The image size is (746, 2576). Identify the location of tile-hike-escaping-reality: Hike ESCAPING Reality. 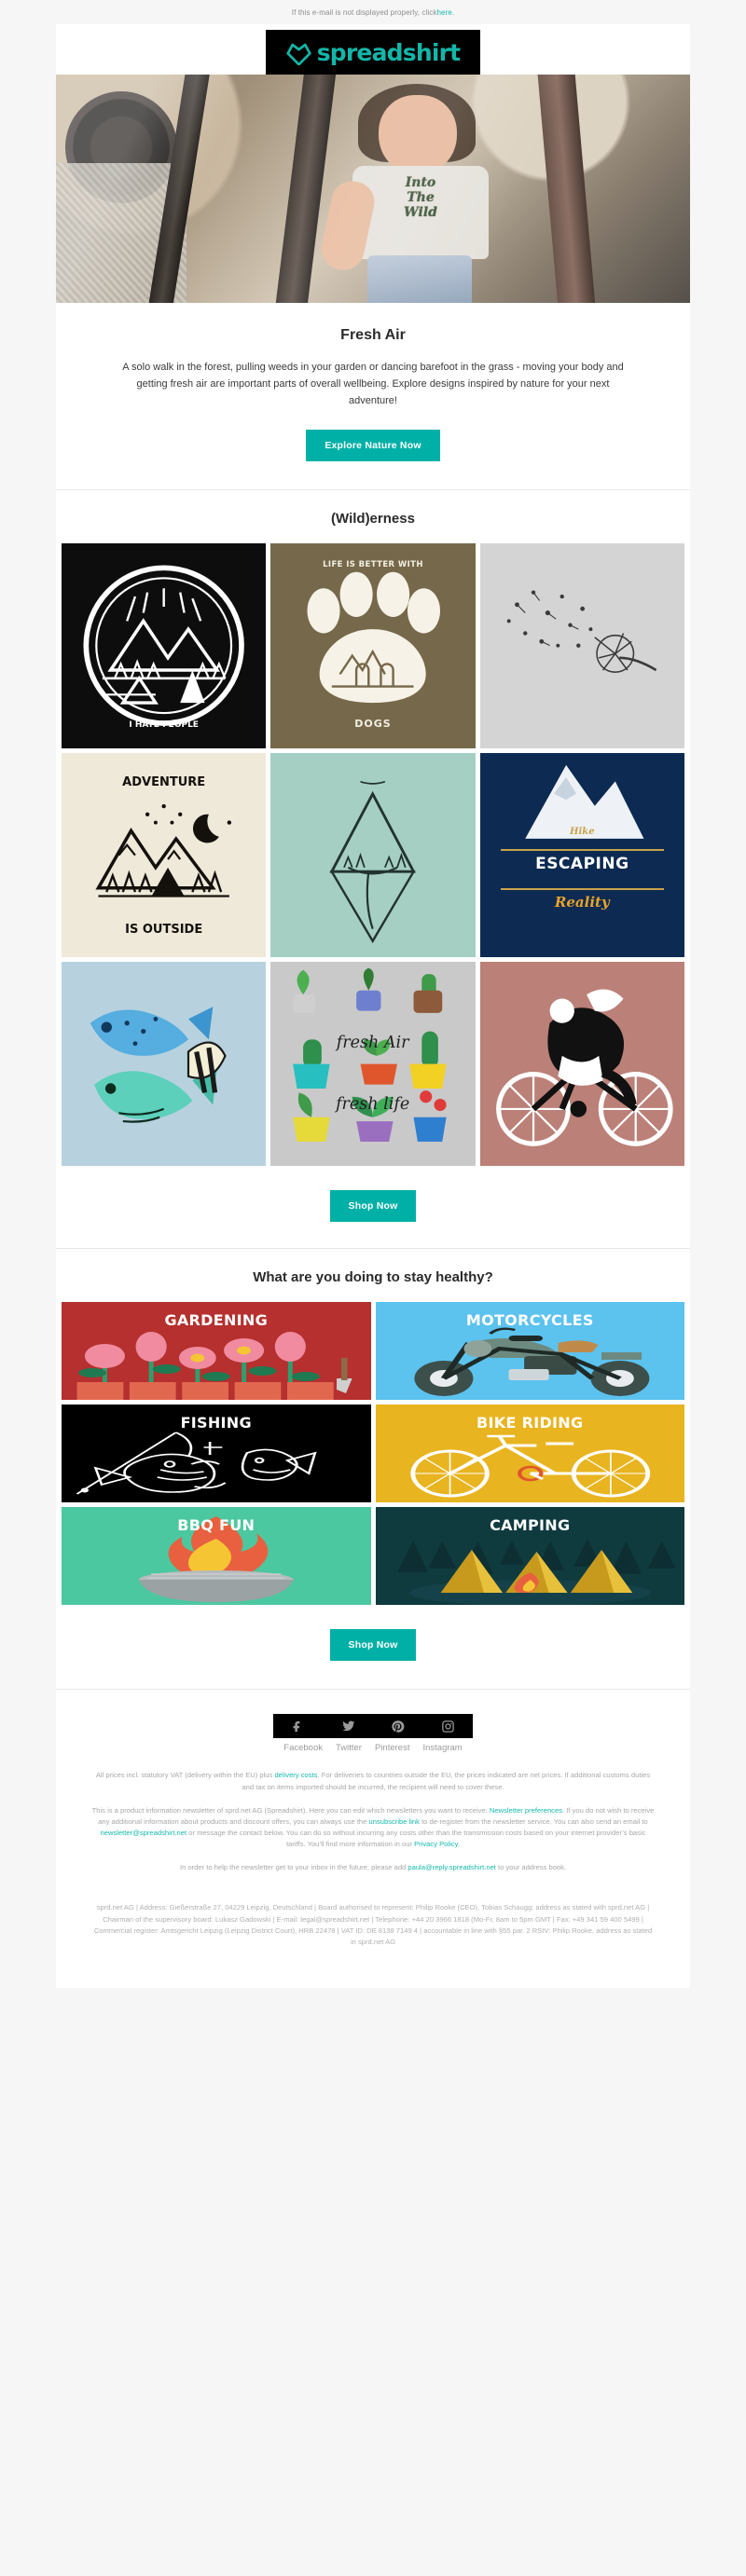
(581, 855).